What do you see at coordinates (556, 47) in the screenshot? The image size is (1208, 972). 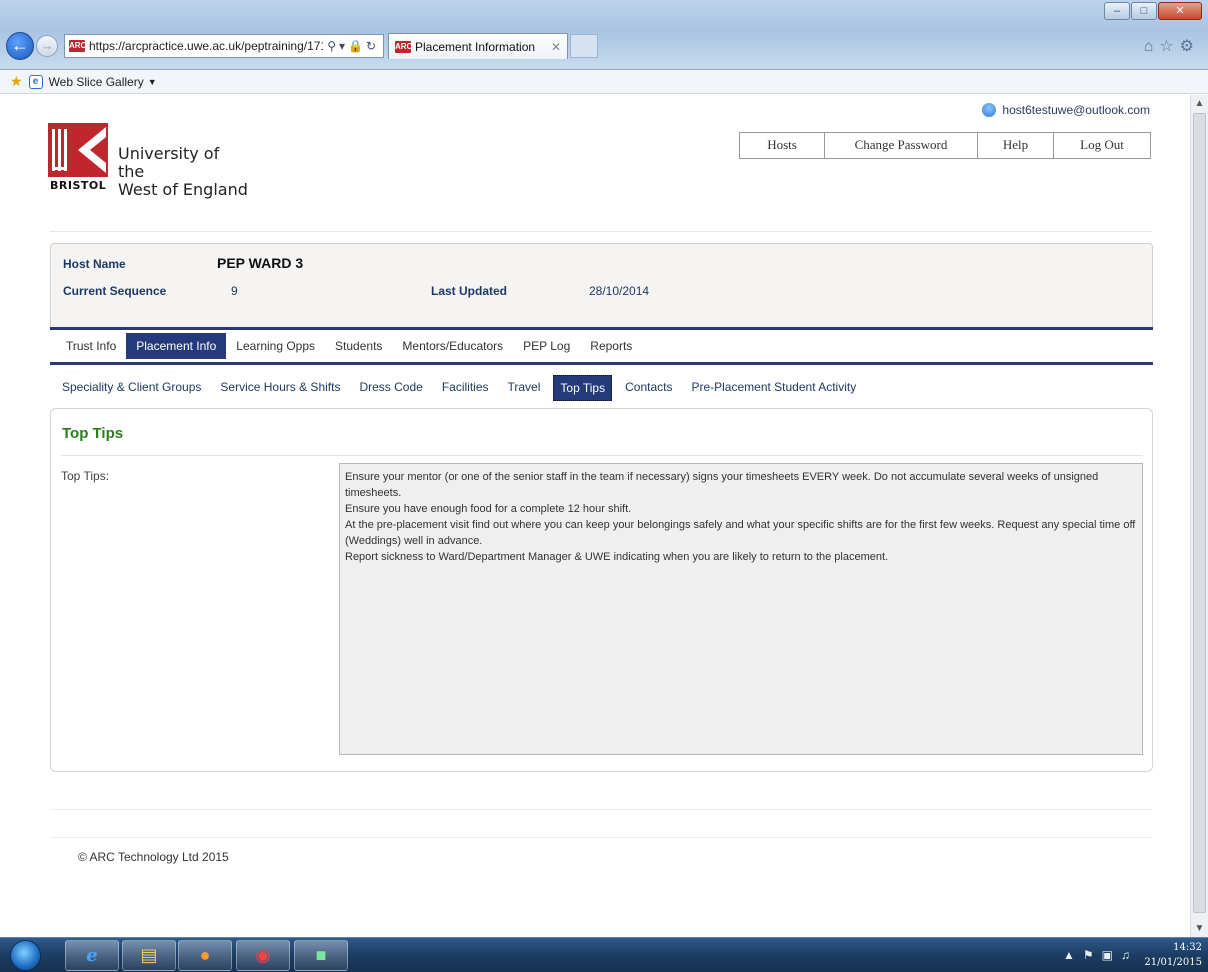 I see `tab-close-icon: ✕` at bounding box center [556, 47].